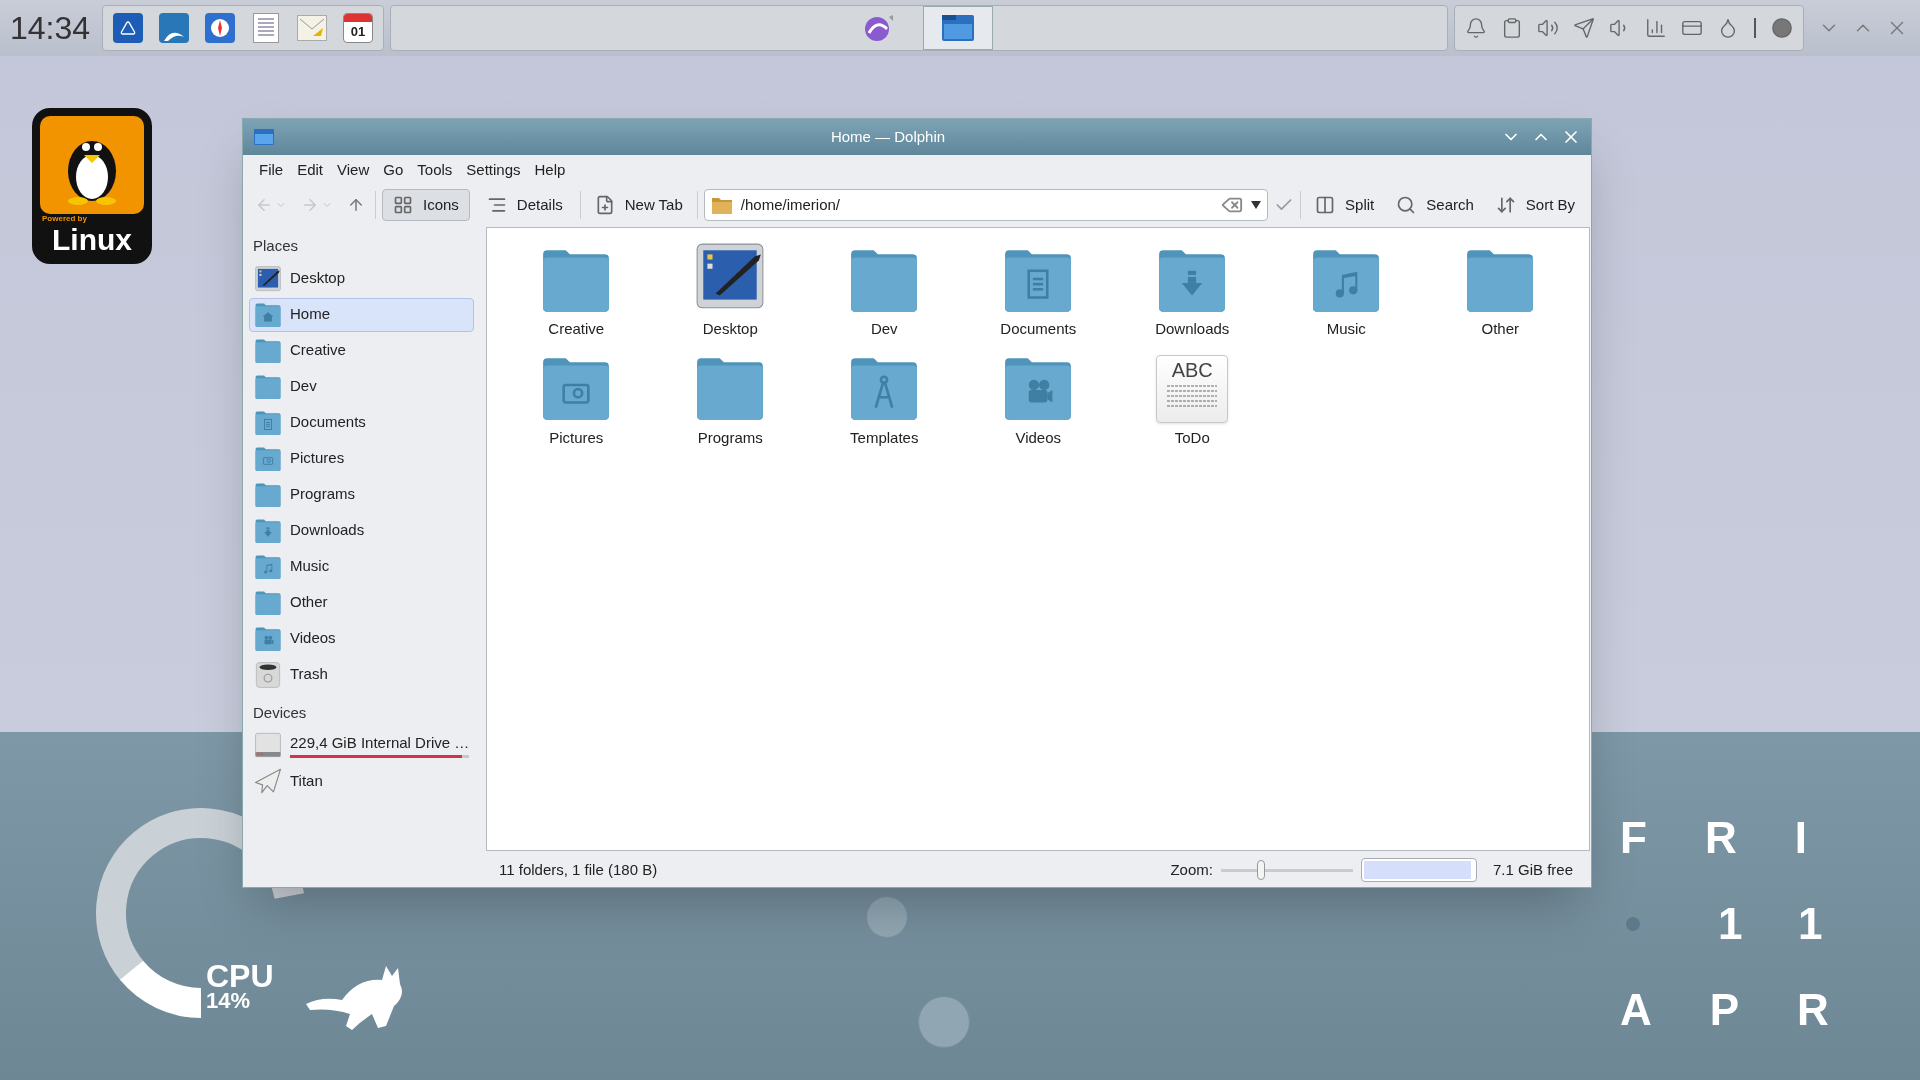 The image size is (1920, 1080). I want to click on menu-item: Go, so click(393, 170).